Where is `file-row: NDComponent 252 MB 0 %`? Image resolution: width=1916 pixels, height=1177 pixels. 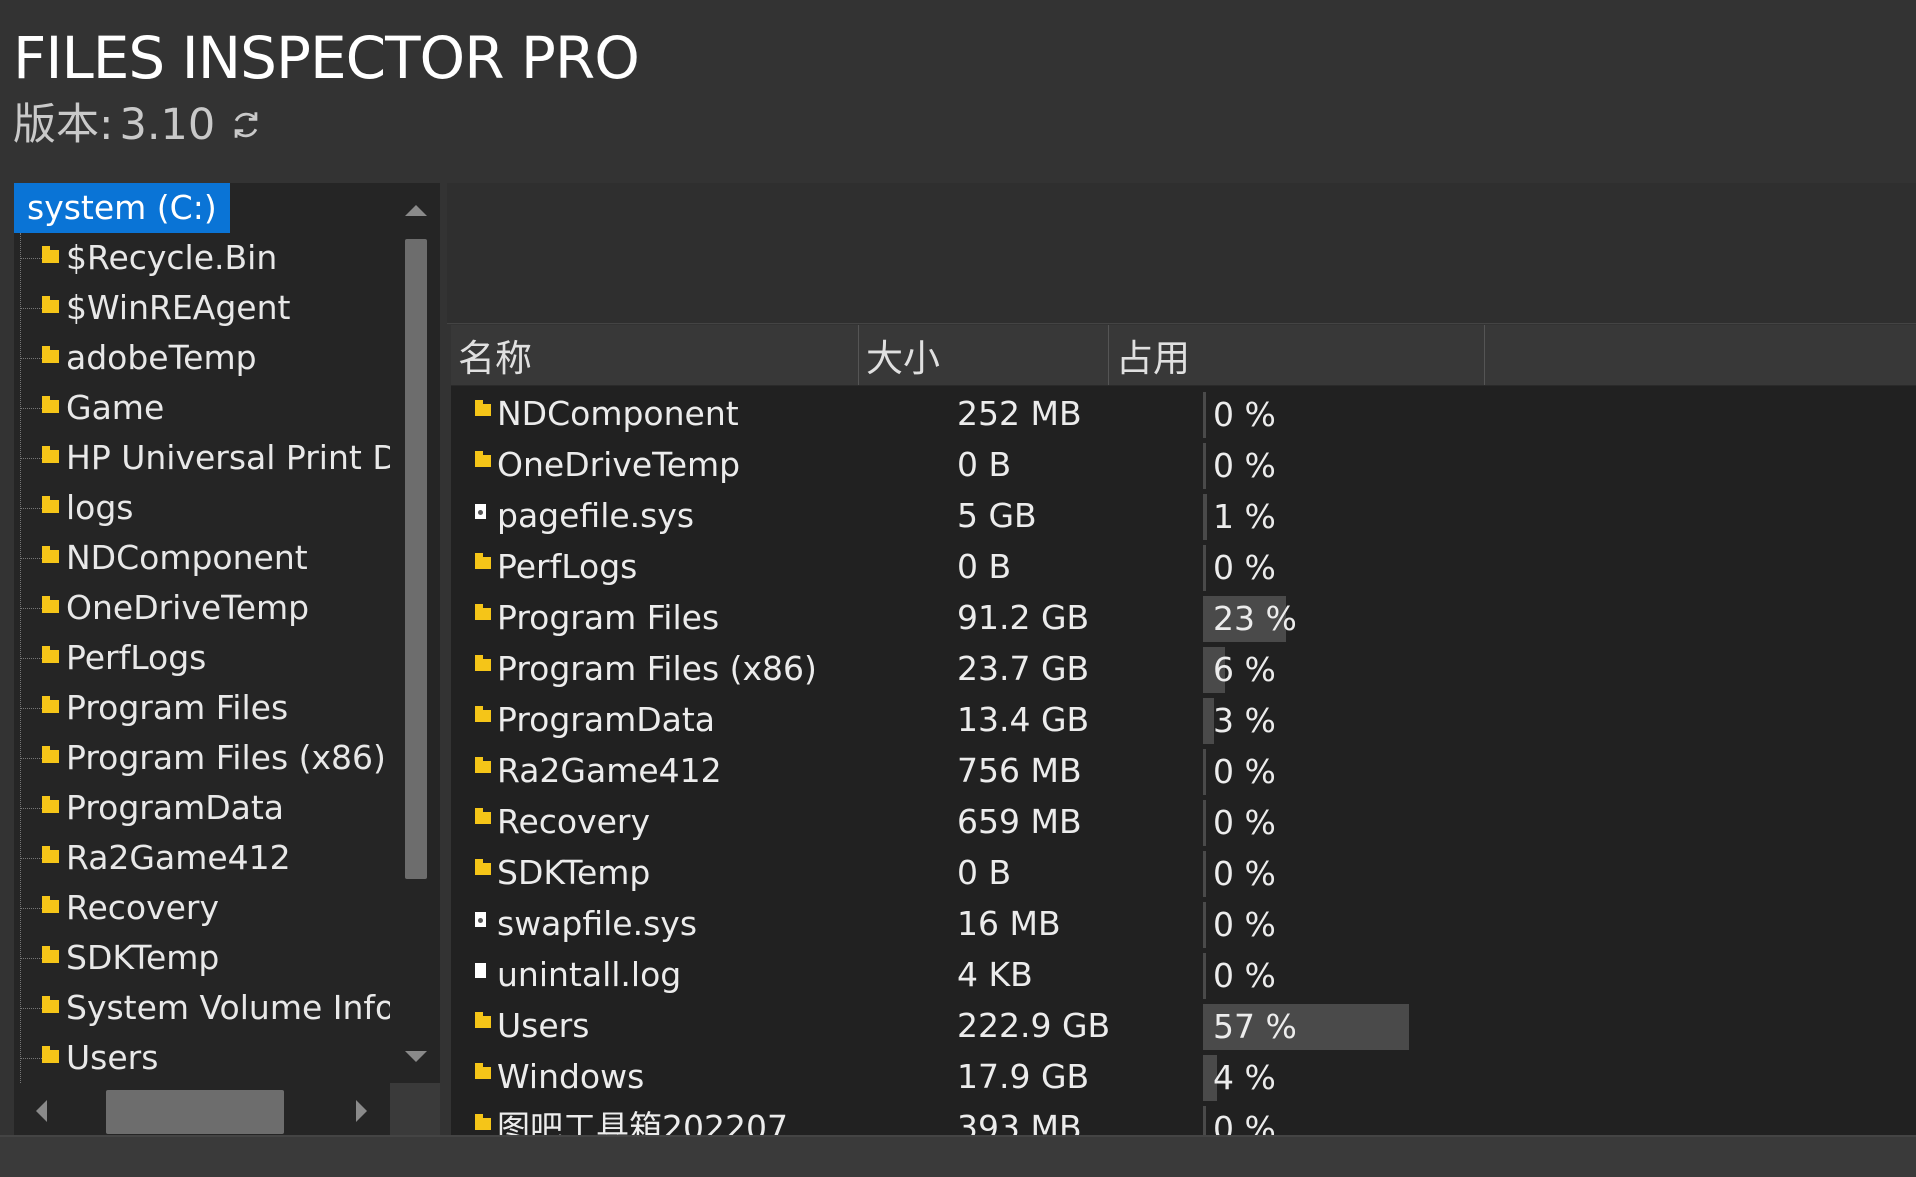 file-row: NDComponent 252 MB 0 % is located at coordinates (1183, 414).